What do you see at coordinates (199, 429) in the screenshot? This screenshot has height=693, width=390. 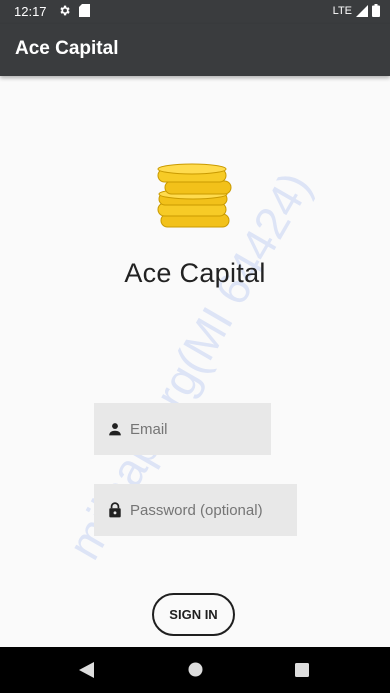 I see `email-input` at bounding box center [199, 429].